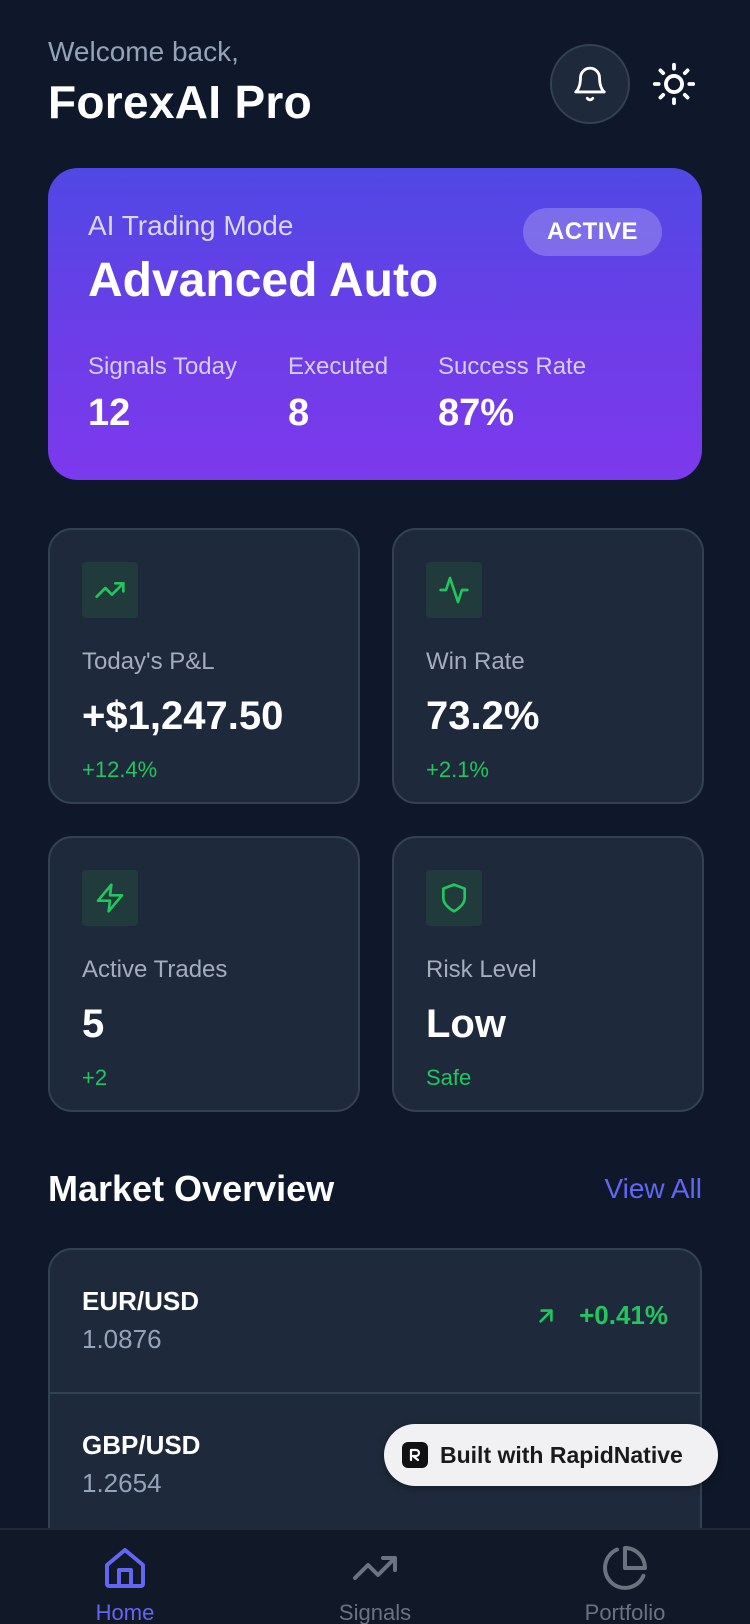 This screenshot has width=750, height=1624. I want to click on pair-change-group: +0.41%, so click(600, 1315).